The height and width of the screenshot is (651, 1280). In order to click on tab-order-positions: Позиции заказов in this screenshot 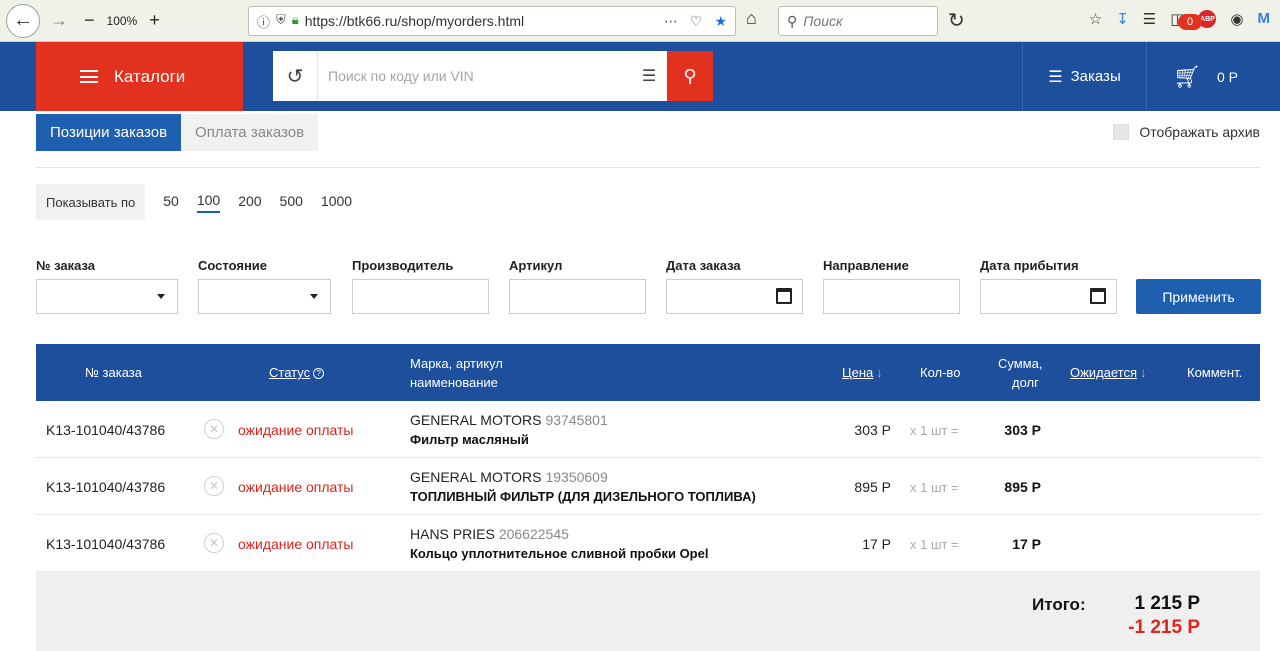, I will do `click(109, 132)`.